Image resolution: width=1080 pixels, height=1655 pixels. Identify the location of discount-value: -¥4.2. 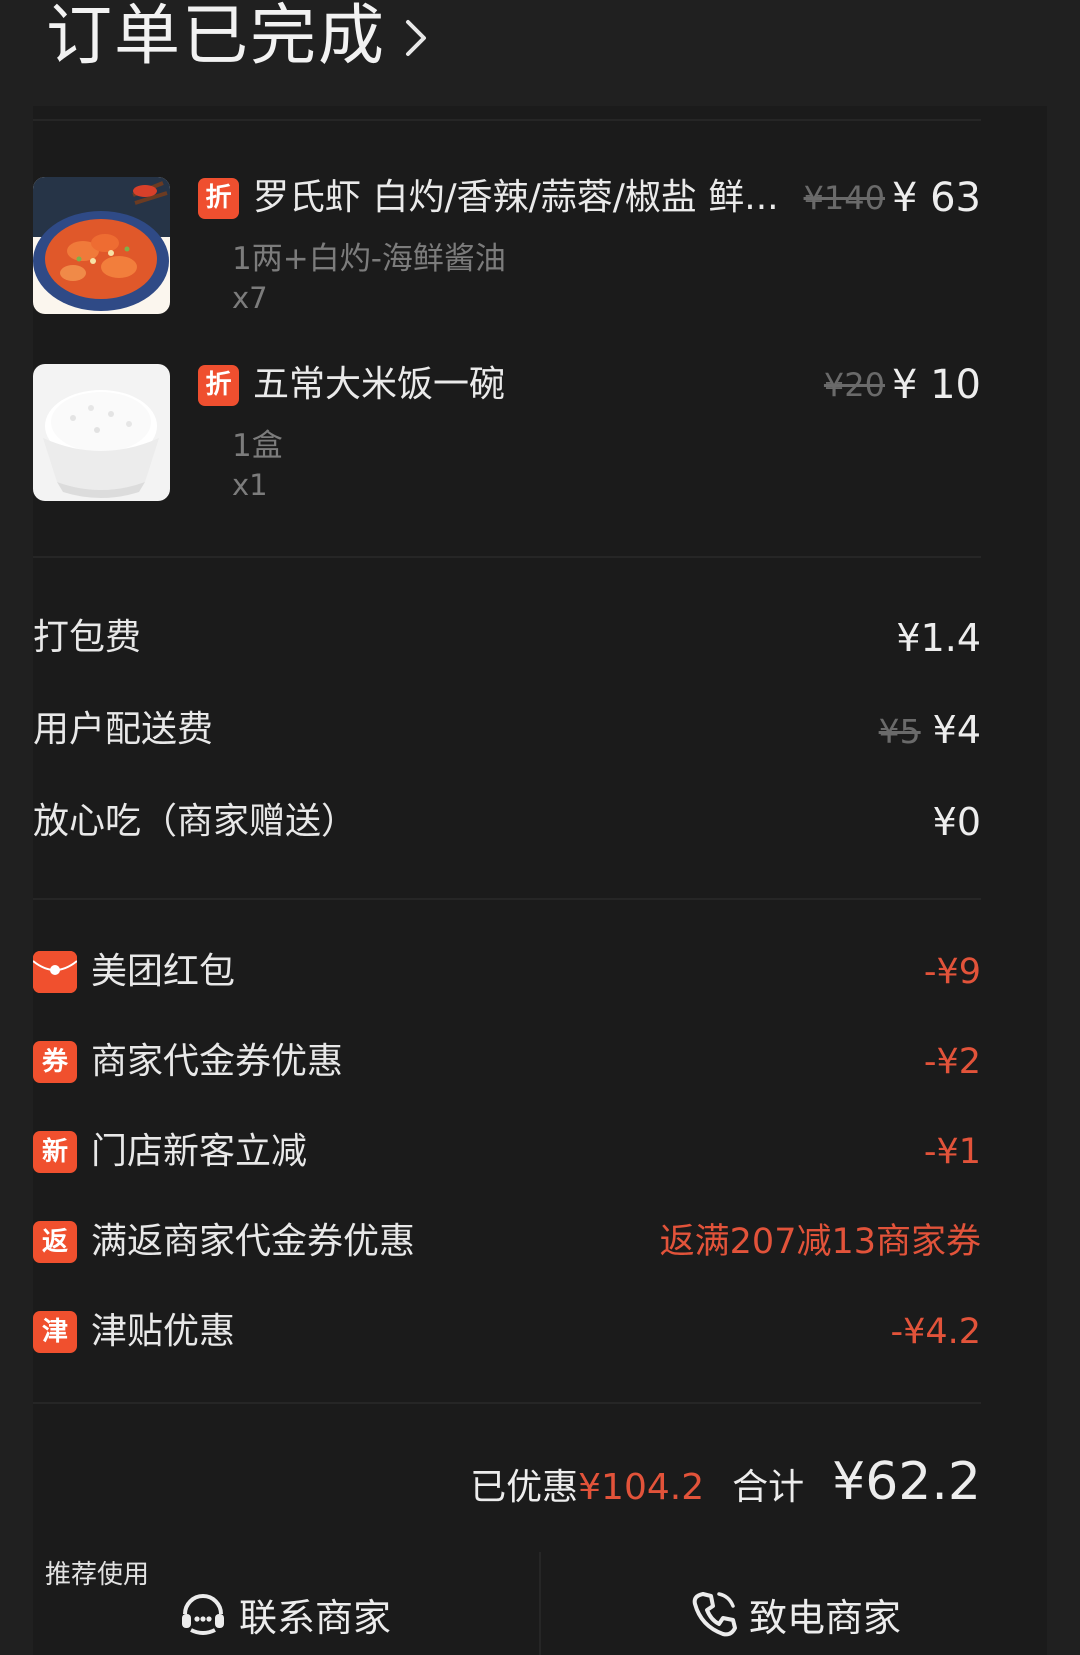
(935, 1332).